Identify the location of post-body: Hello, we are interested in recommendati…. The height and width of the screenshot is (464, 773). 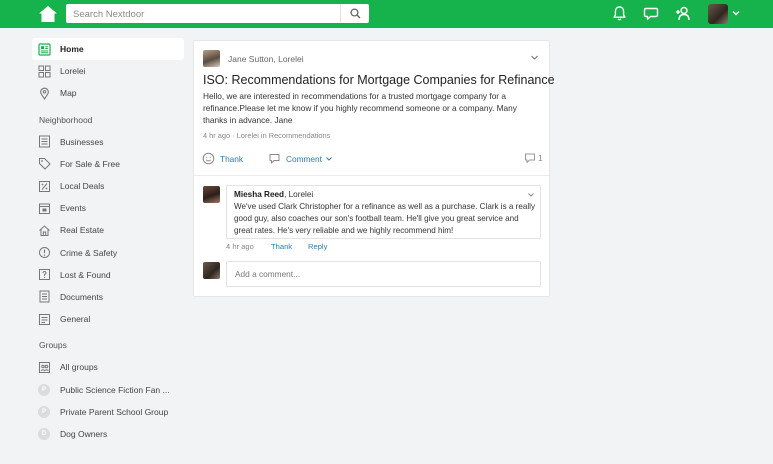
(360, 108).